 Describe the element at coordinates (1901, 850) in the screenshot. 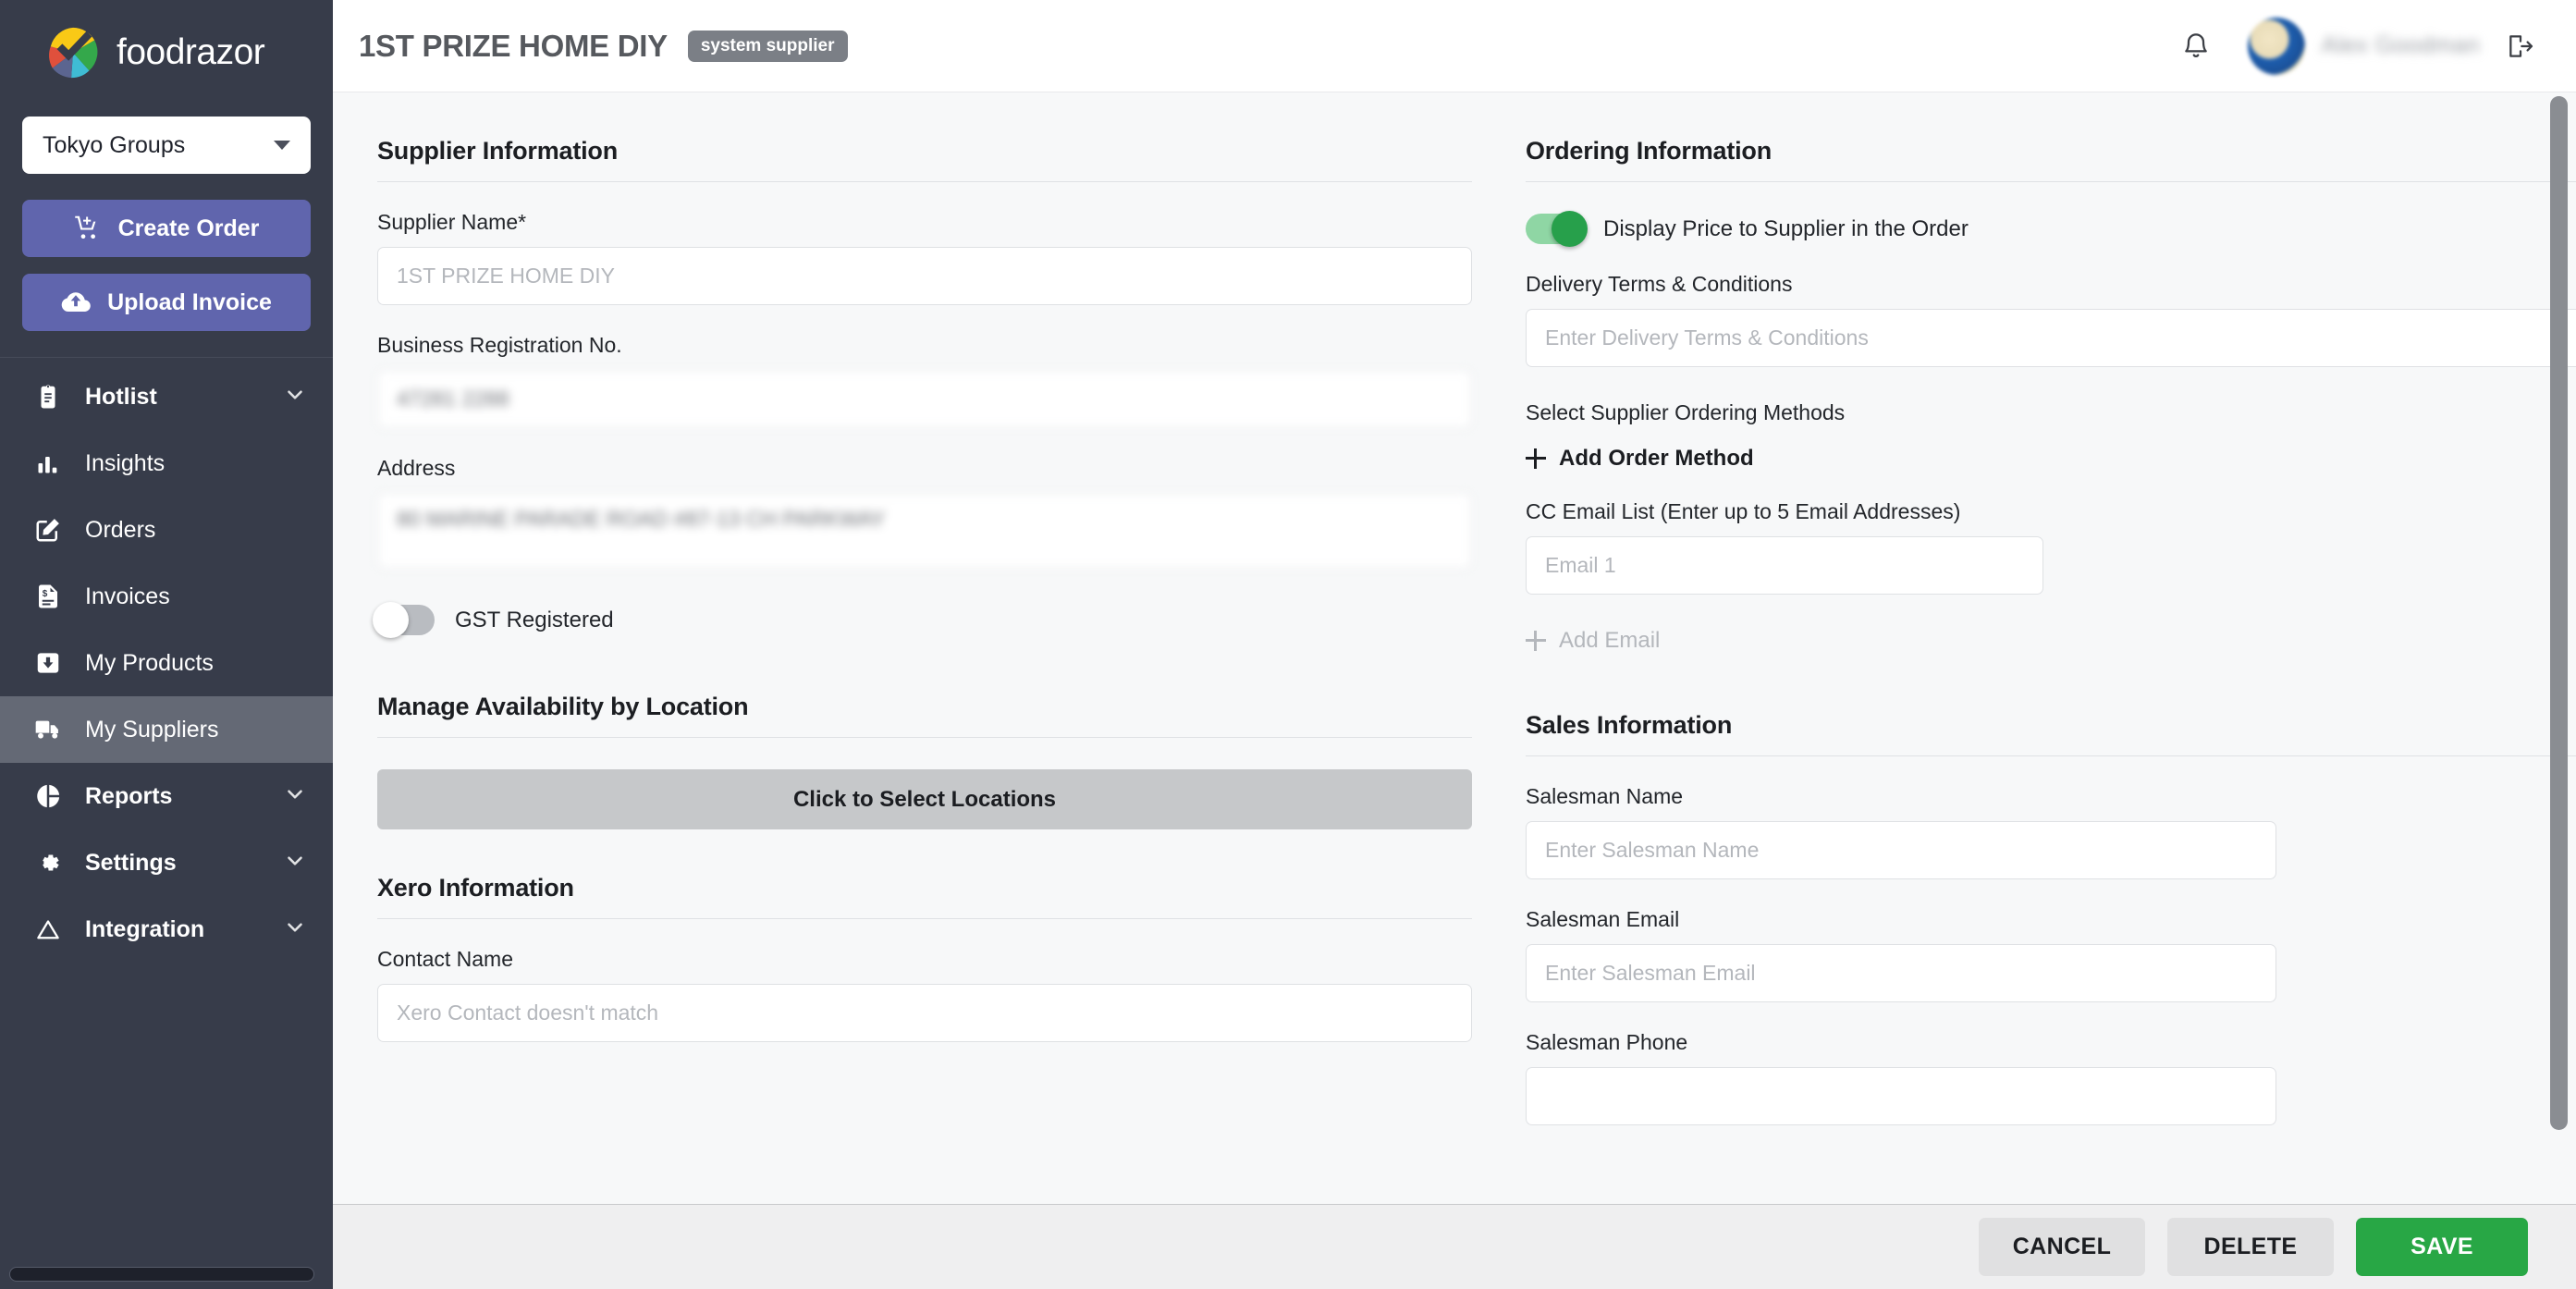

I see `salesman-name-input` at that location.